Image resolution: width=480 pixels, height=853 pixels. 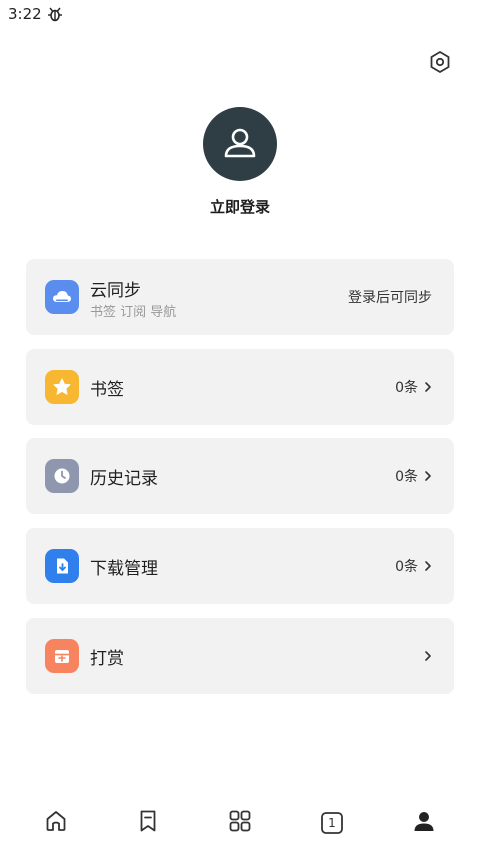 I want to click on grid-icon, so click(x=240, y=823).